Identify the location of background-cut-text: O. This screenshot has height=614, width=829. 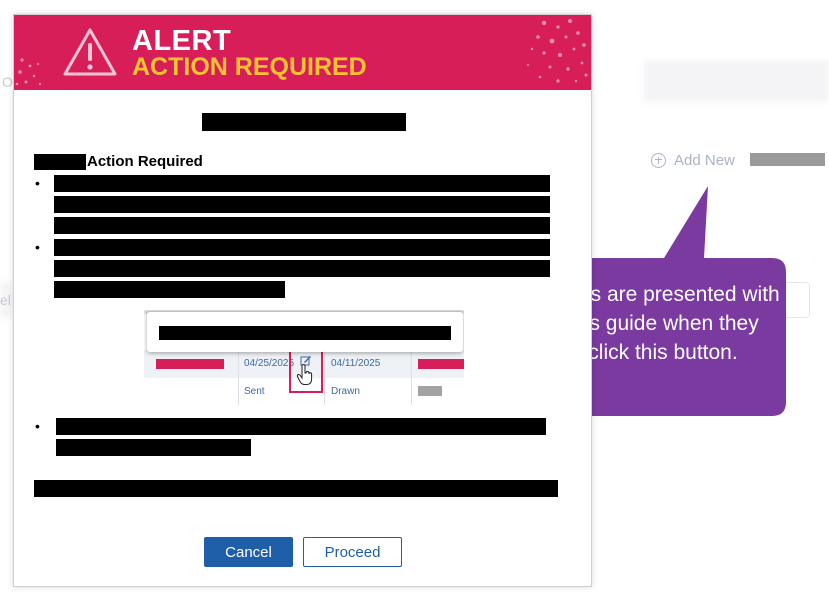
(7, 82).